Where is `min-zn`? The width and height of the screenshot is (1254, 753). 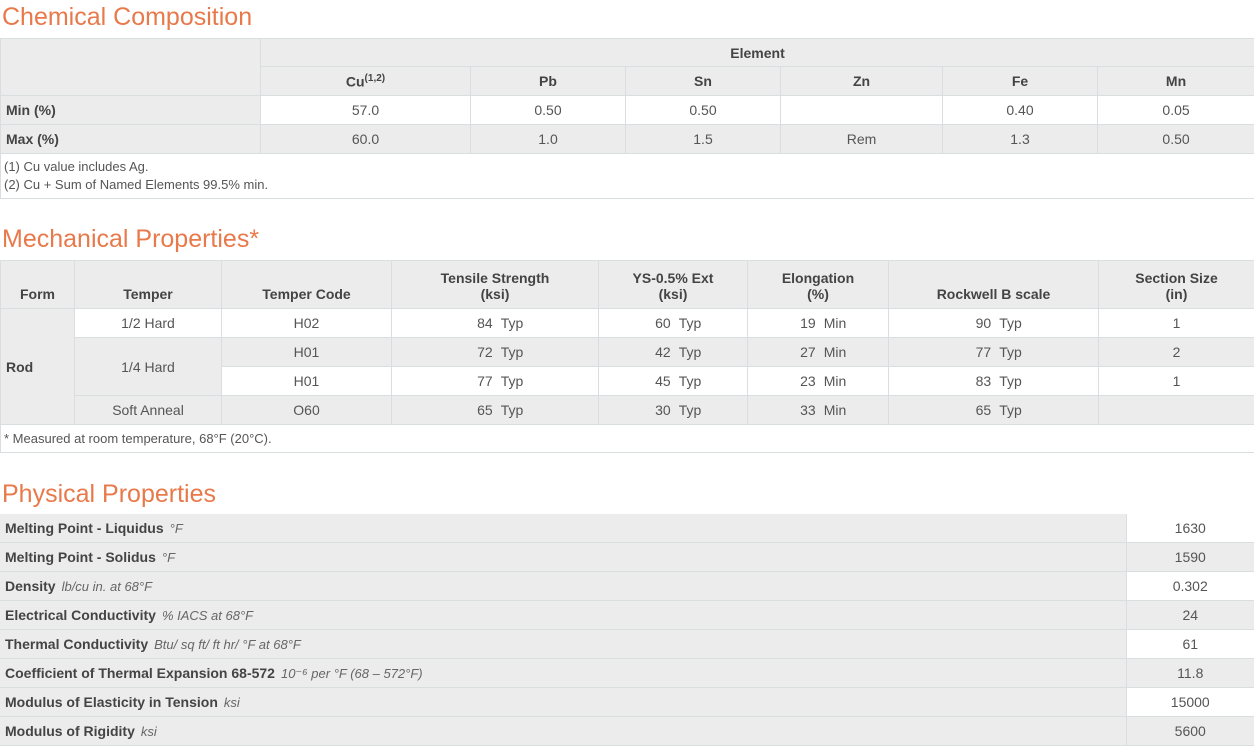
min-zn is located at coordinates (861, 110).